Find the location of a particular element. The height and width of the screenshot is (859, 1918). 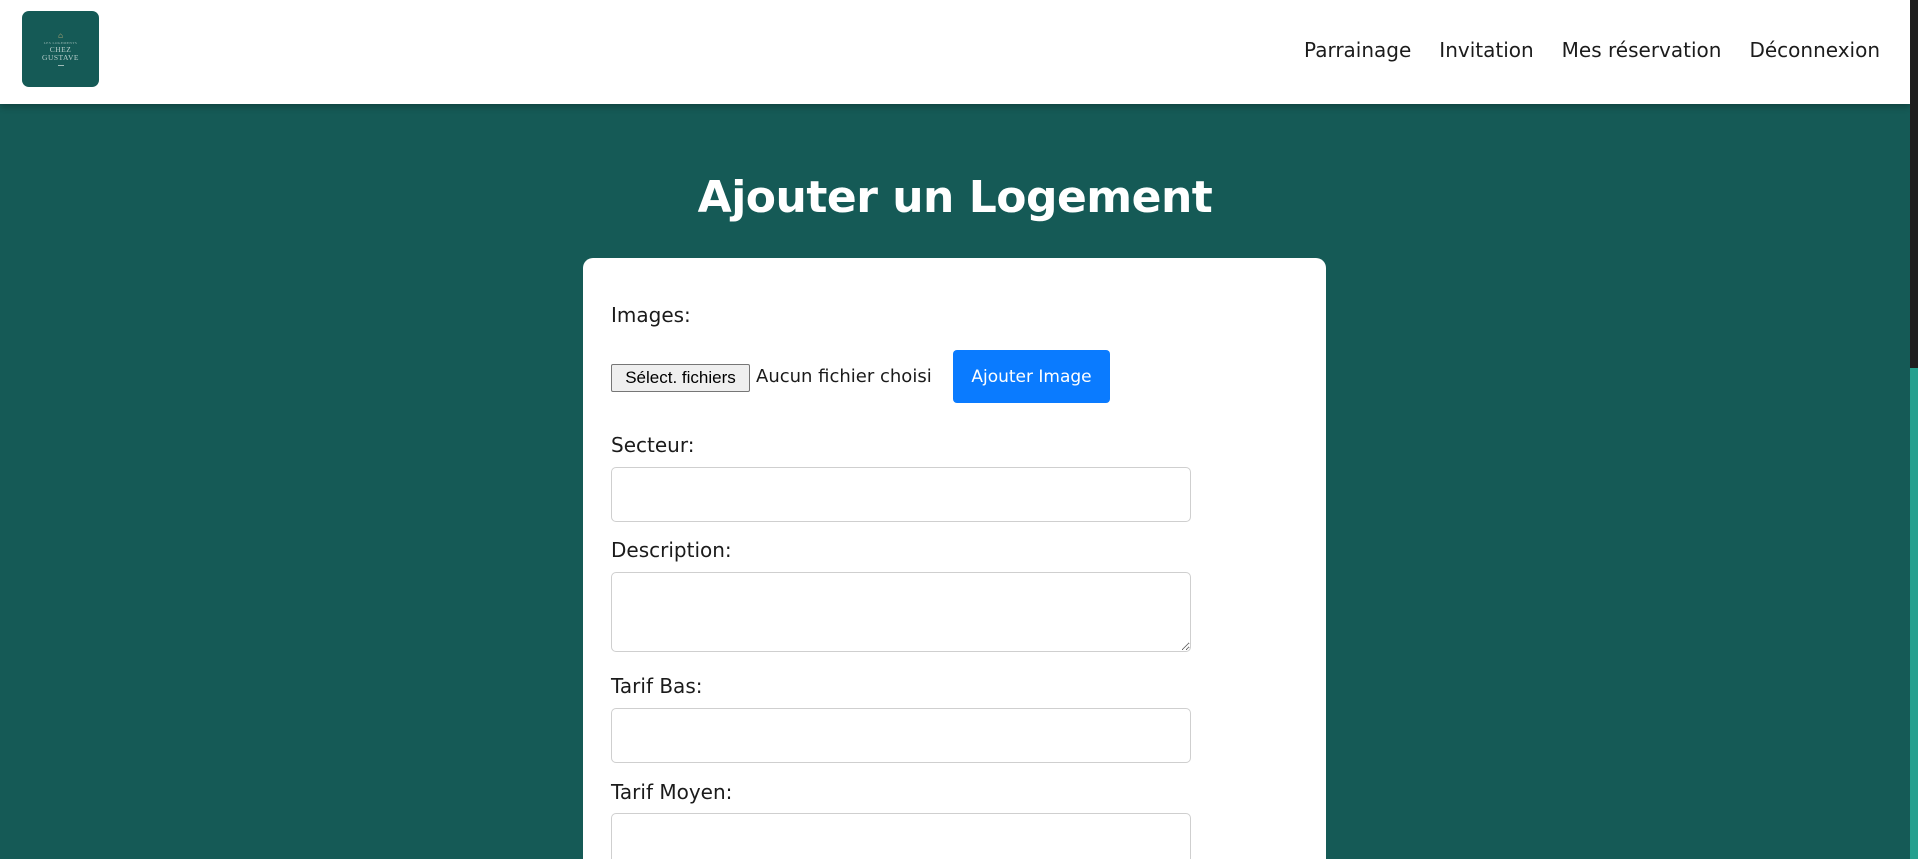

chez-gustave-logo: ⌂ LES LOGEMENTS CHEZ GUSTAVE is located at coordinates (60, 49).